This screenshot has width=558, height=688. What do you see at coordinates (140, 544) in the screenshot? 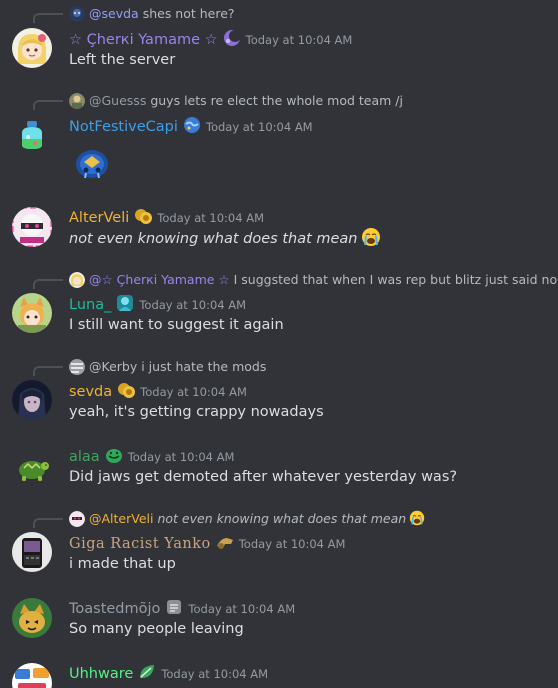
I see `author-name: Giga Racist Yanko` at bounding box center [140, 544].